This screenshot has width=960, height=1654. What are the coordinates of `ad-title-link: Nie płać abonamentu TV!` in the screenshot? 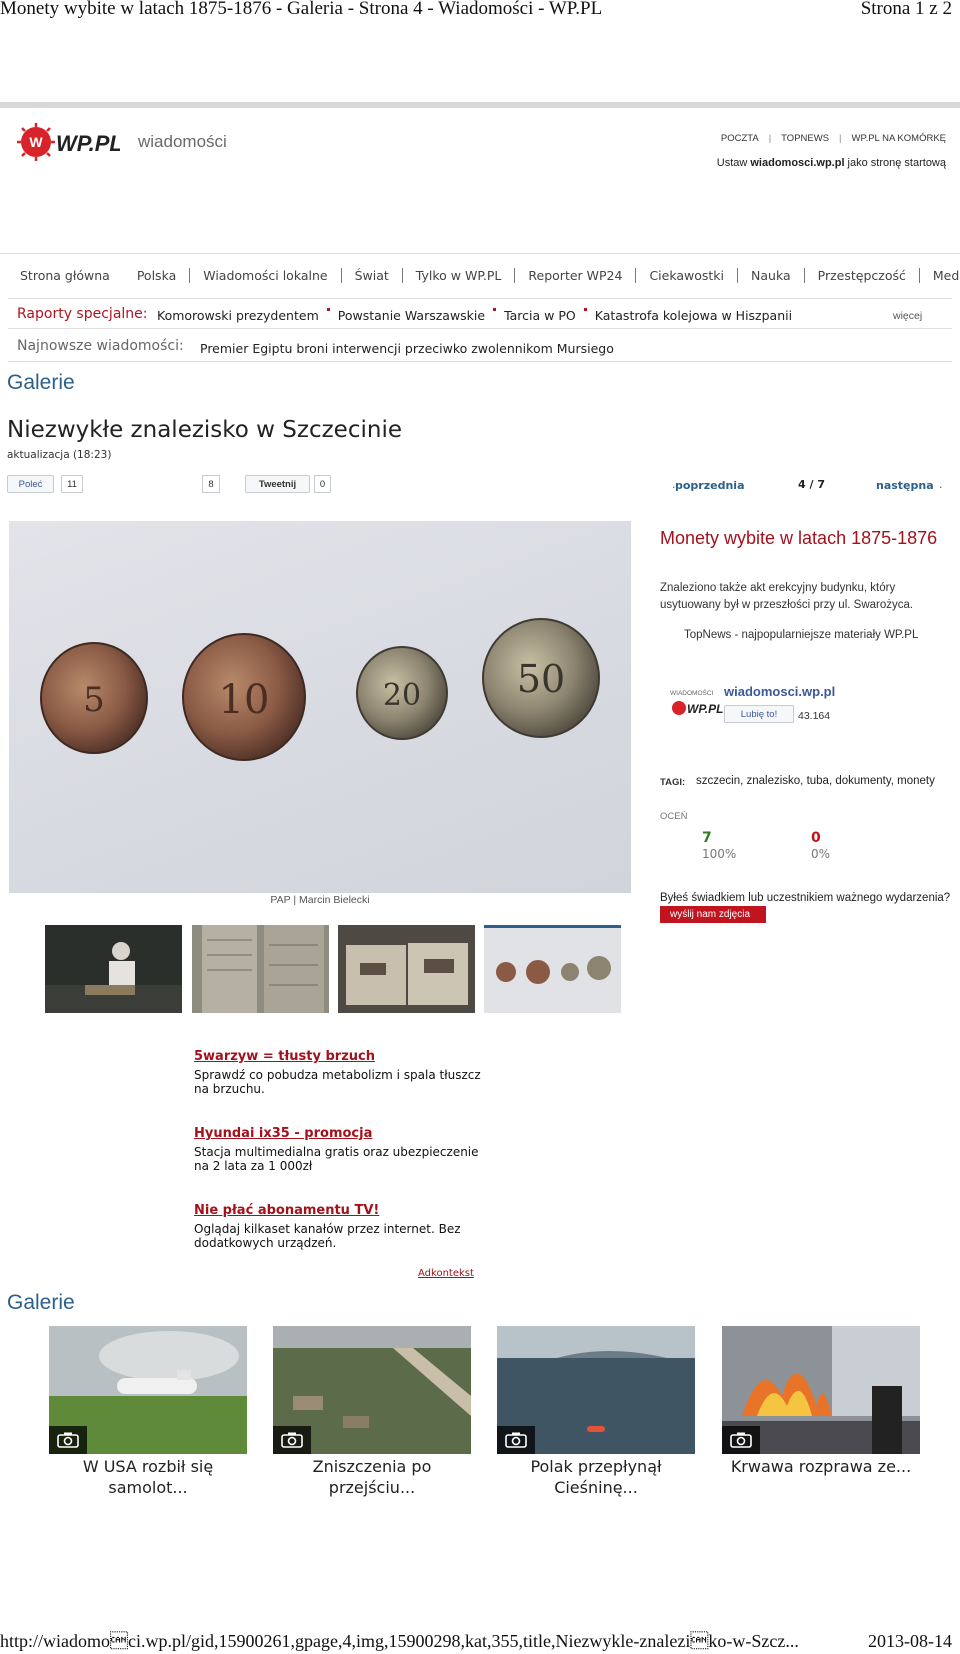 It's located at (286, 1210).